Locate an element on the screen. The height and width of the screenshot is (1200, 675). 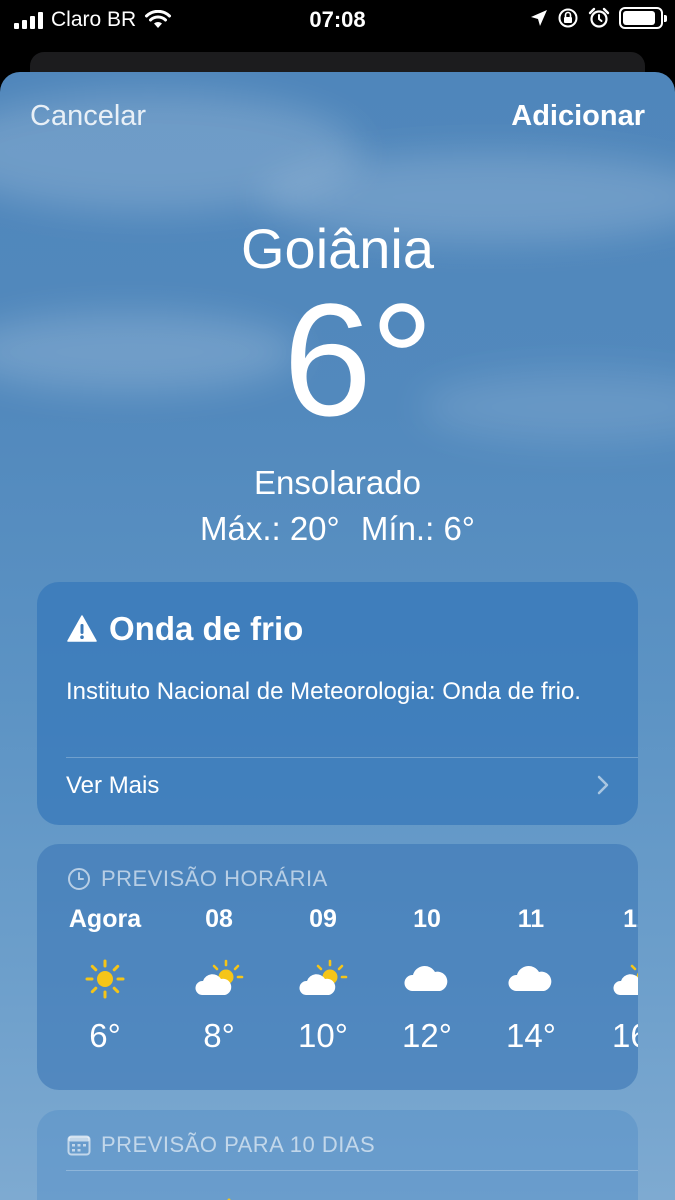
hour-temperature: 8° is located at coordinates (219, 1035).